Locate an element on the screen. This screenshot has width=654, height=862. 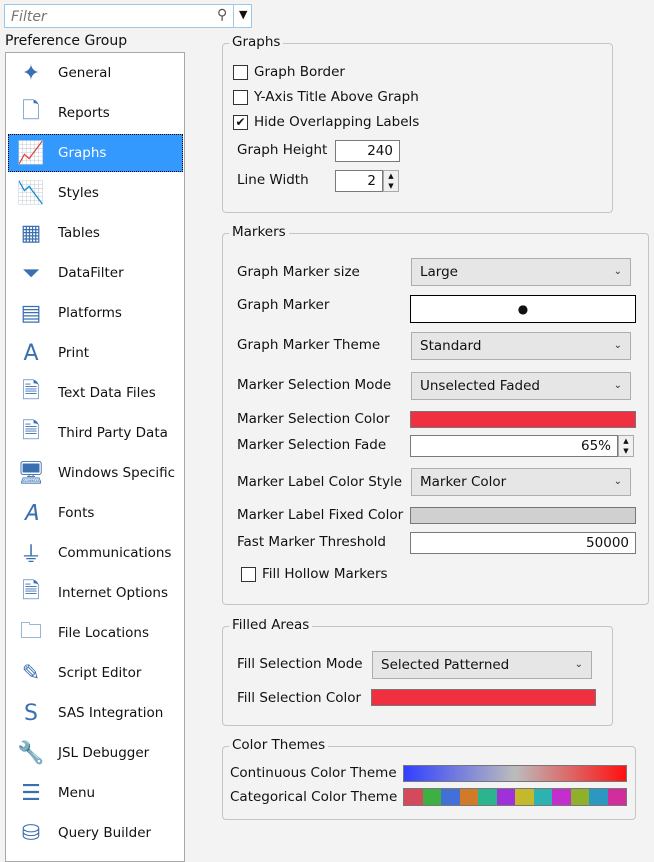
chevron-down-icon: ▼ is located at coordinates (243, 14).